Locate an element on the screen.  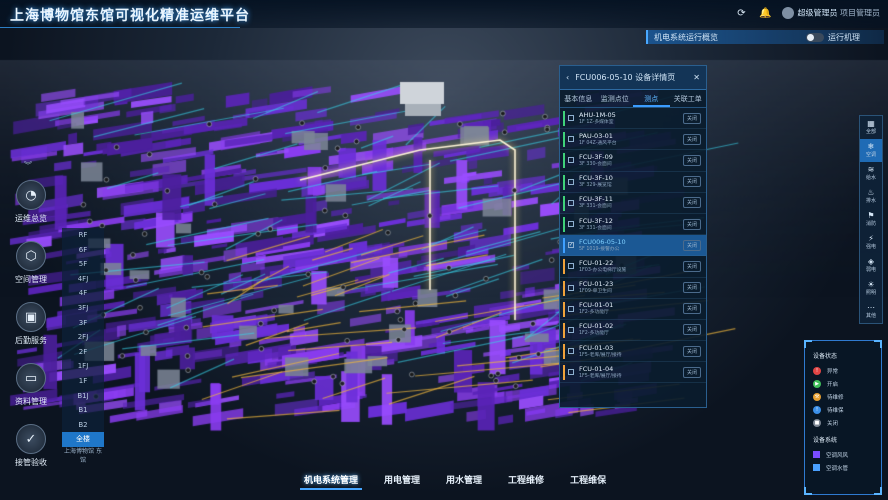
floor-button: 5F is located at coordinates (83, 264).